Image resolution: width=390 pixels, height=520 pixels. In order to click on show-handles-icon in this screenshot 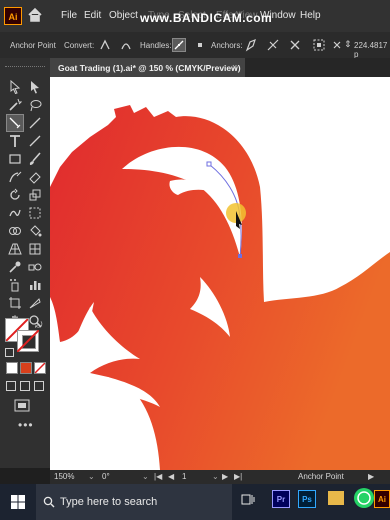, I will do `click(179, 45)`.